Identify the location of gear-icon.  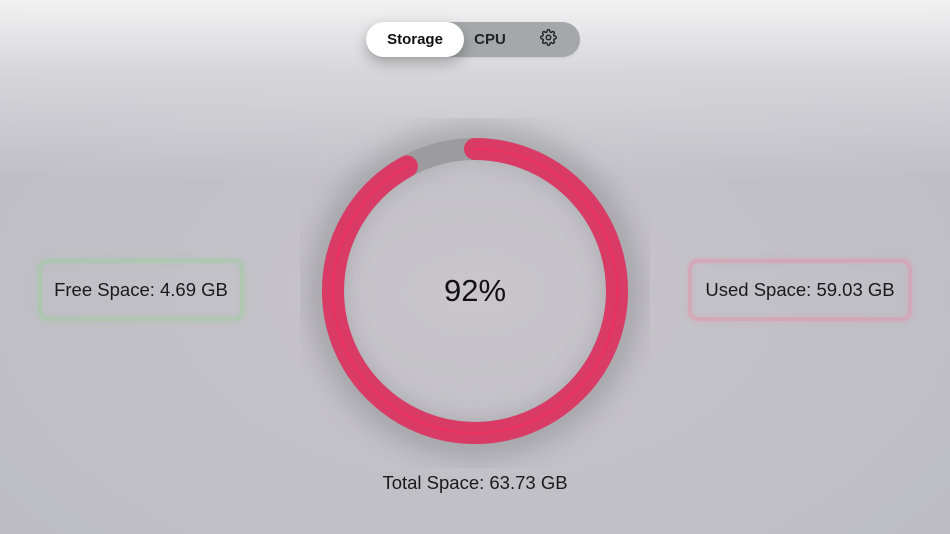
(548, 39).